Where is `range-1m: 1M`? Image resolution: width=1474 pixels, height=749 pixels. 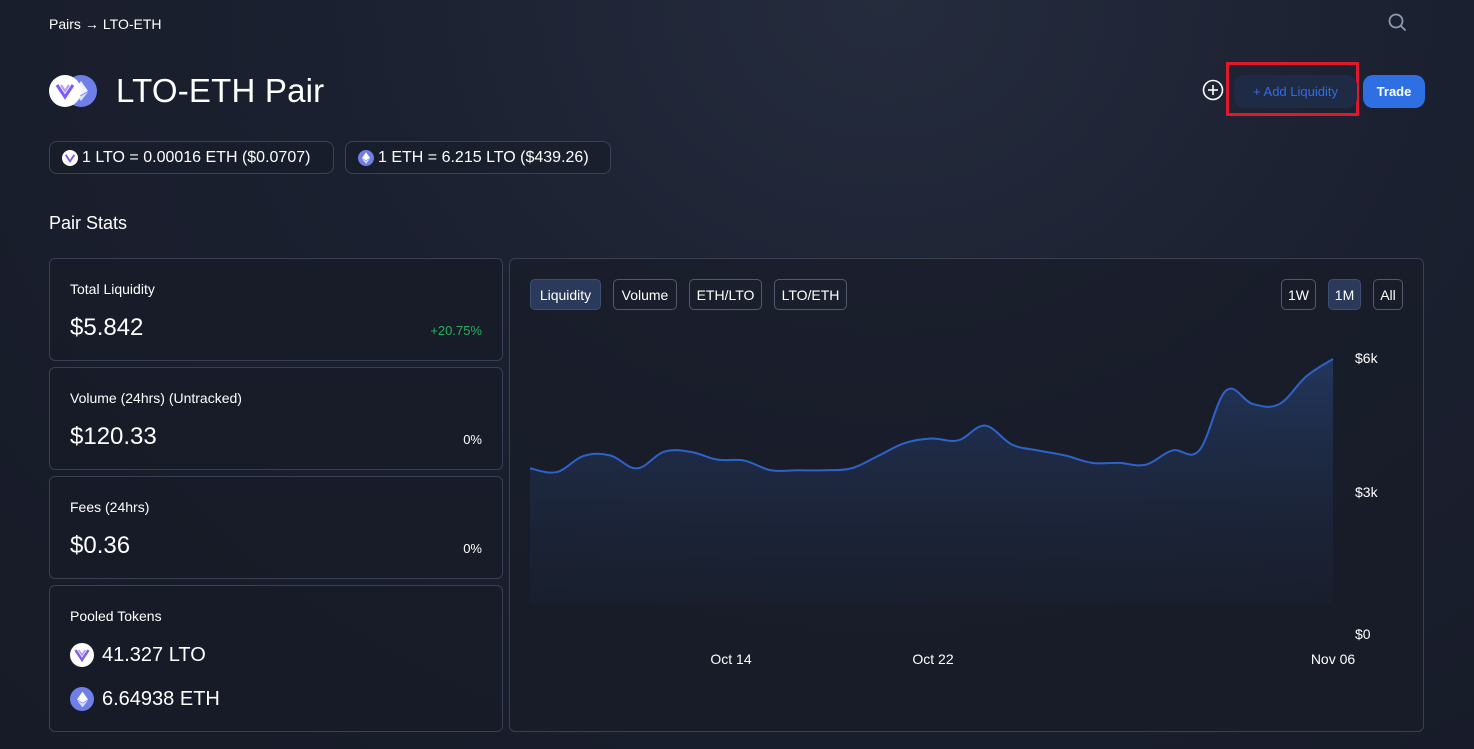 range-1m: 1M is located at coordinates (1344, 294).